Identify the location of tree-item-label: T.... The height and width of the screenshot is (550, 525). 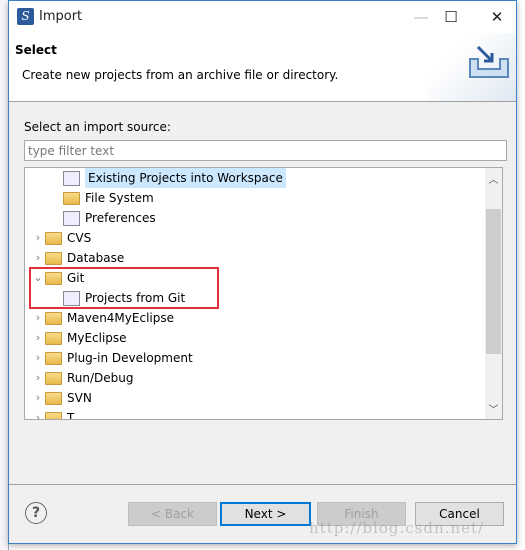
(76, 415).